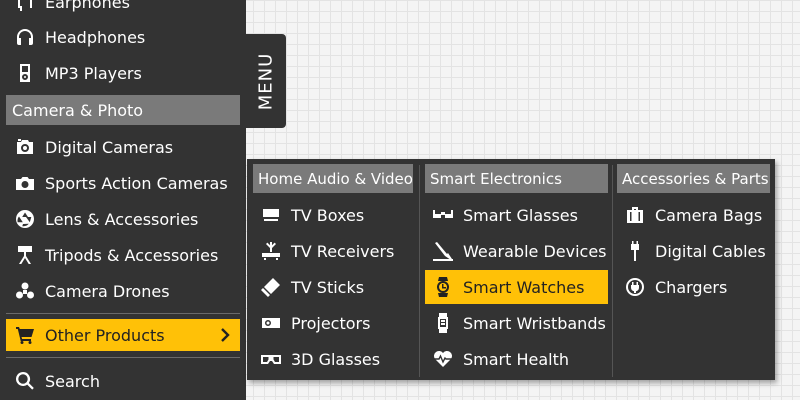 The image size is (800, 400). I want to click on column-header: Accessories & Parts, so click(693, 178).